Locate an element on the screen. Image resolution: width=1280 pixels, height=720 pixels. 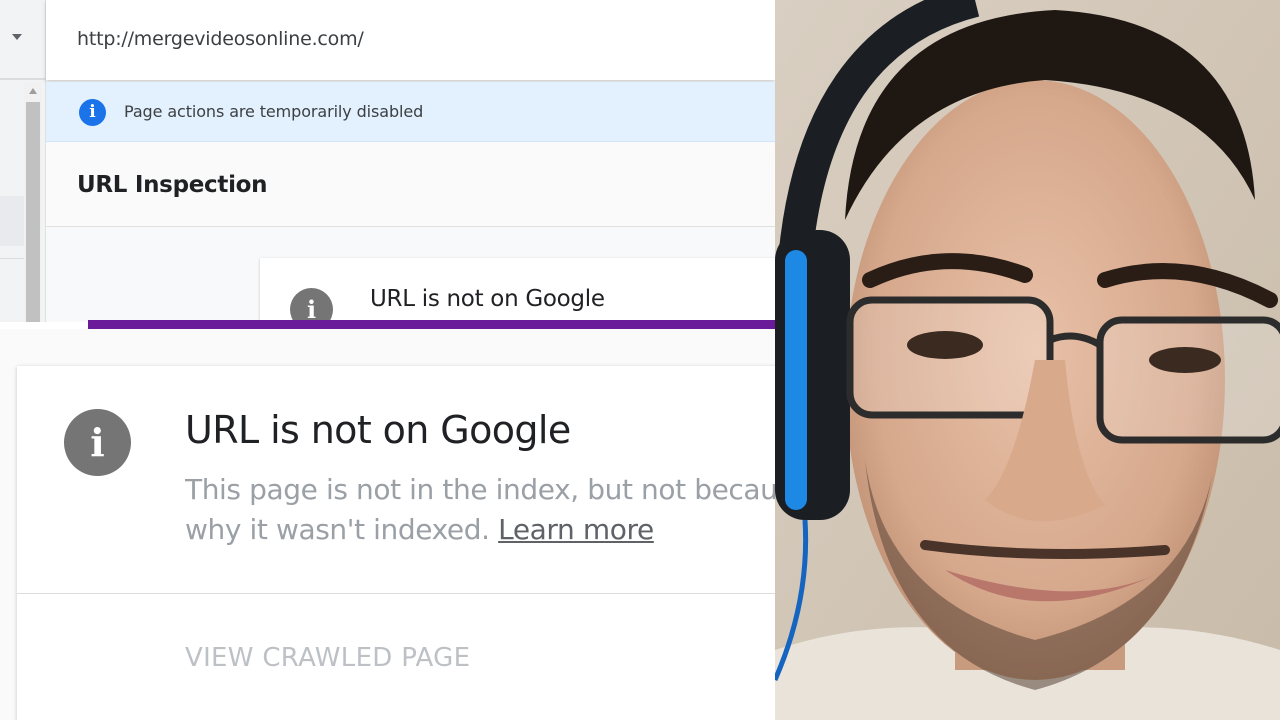
view-crawled-page-button: VIEW CRAWLED PAGE is located at coordinates (327, 658).